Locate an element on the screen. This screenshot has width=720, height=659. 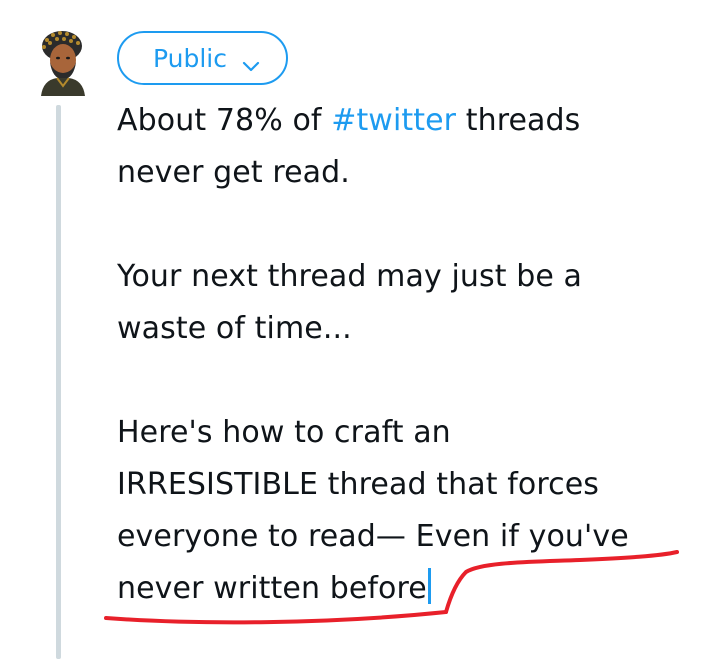
text-line: About 78% of #twitter threads is located at coordinates (412, 121).